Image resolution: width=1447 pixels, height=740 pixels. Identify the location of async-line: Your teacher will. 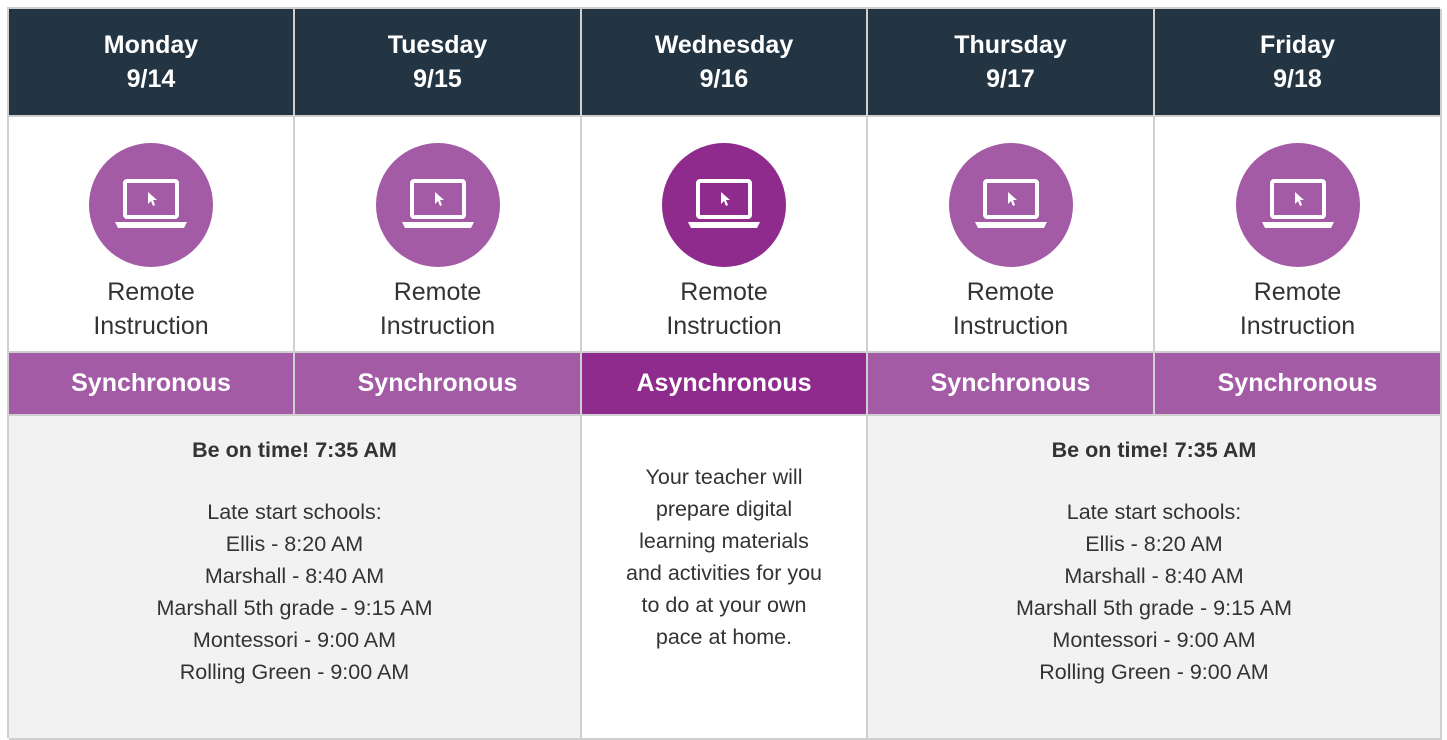
(724, 477).